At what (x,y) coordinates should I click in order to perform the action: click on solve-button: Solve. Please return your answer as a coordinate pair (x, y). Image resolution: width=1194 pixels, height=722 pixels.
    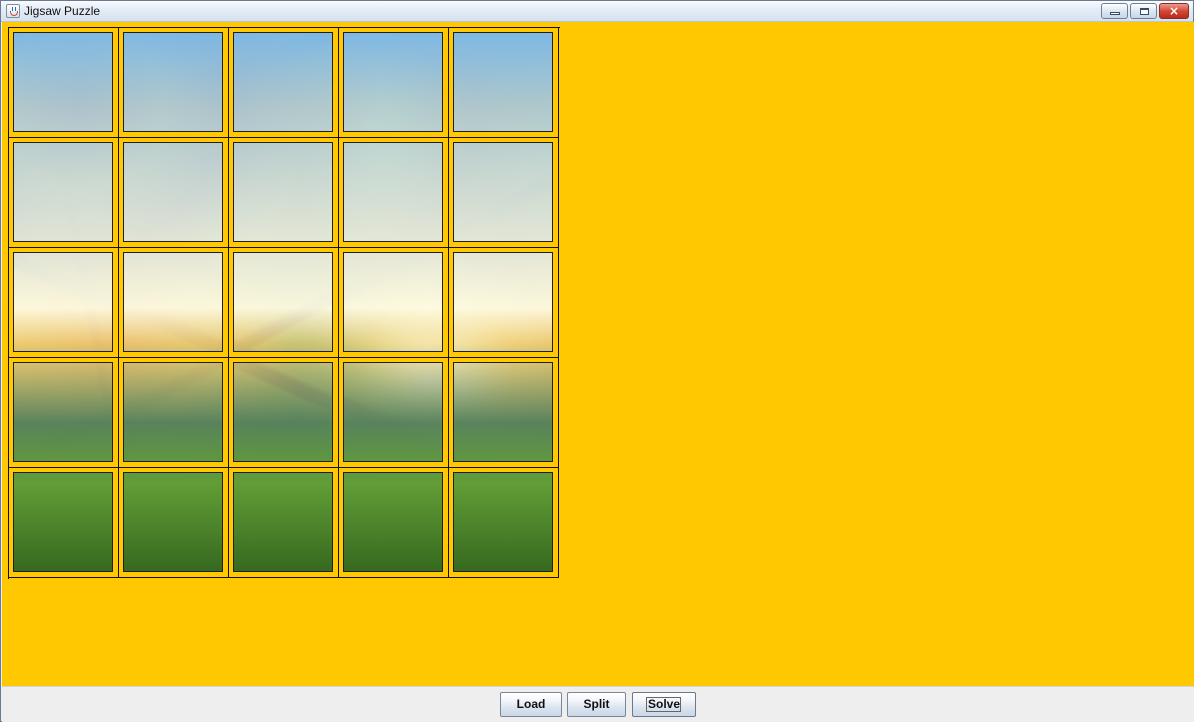
    Looking at the image, I should click on (664, 704).